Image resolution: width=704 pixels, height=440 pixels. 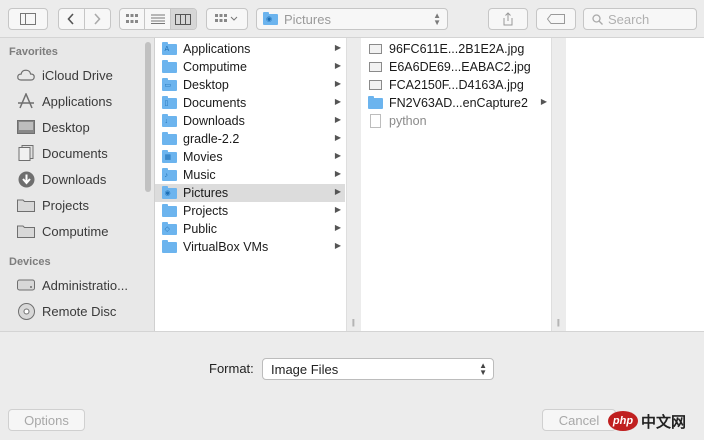 What do you see at coordinates (250, 67) in the screenshot?
I see `list-item: Computime ▶` at bounding box center [250, 67].